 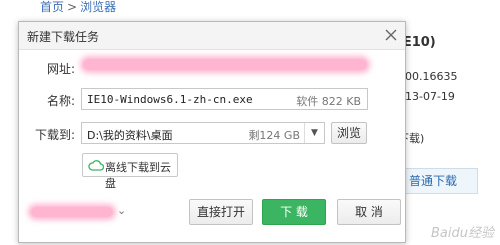 I want to click on save-path-field: D:\我的资料\桌面 剩124 GB ▼, so click(x=203, y=133).